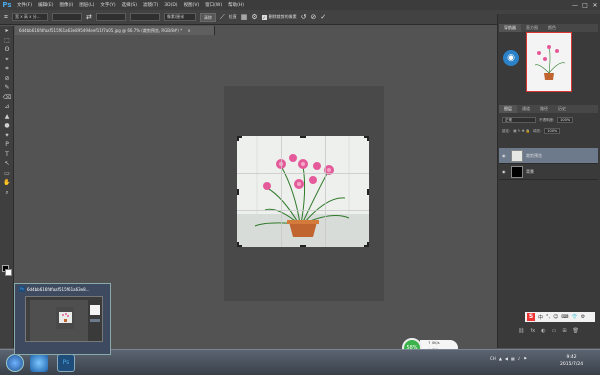  Describe the element at coordinates (7, 117) in the screenshot. I see `blur-tool-icon: ▲` at that location.